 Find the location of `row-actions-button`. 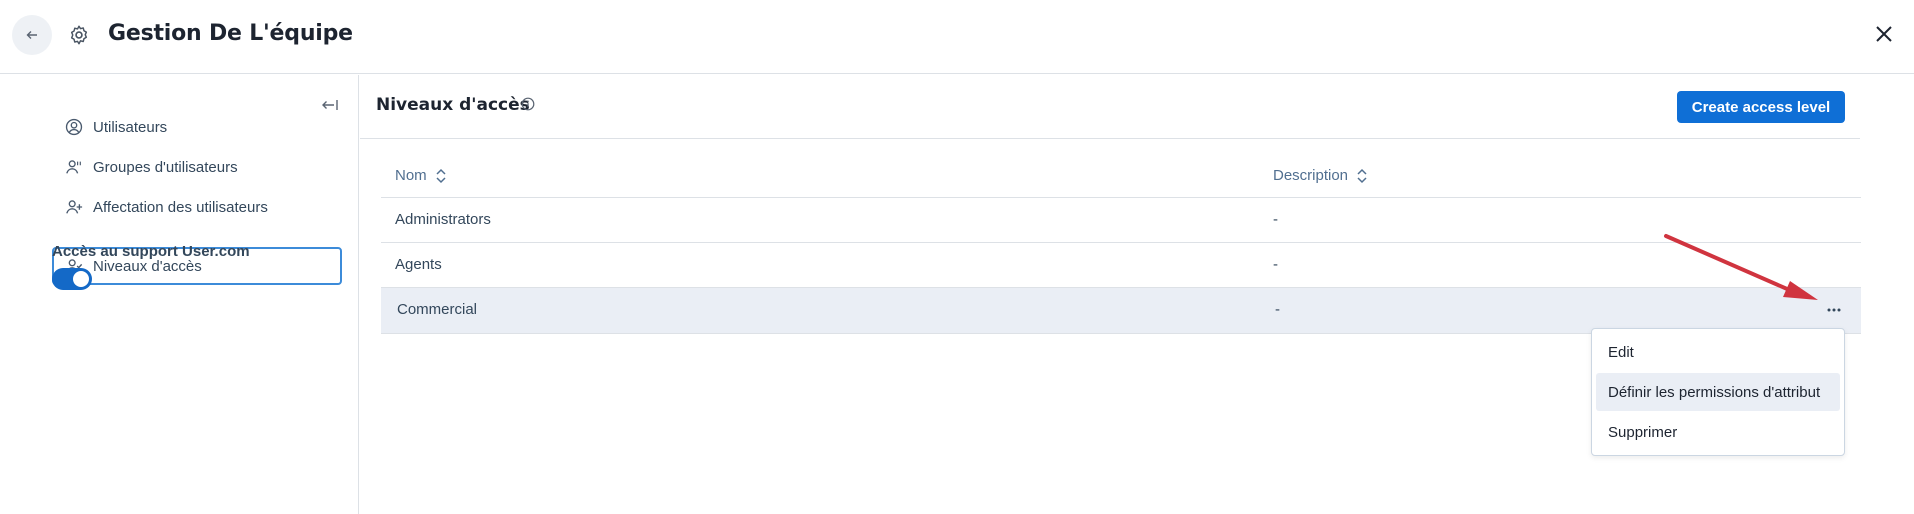

row-actions-button is located at coordinates (1834, 310).